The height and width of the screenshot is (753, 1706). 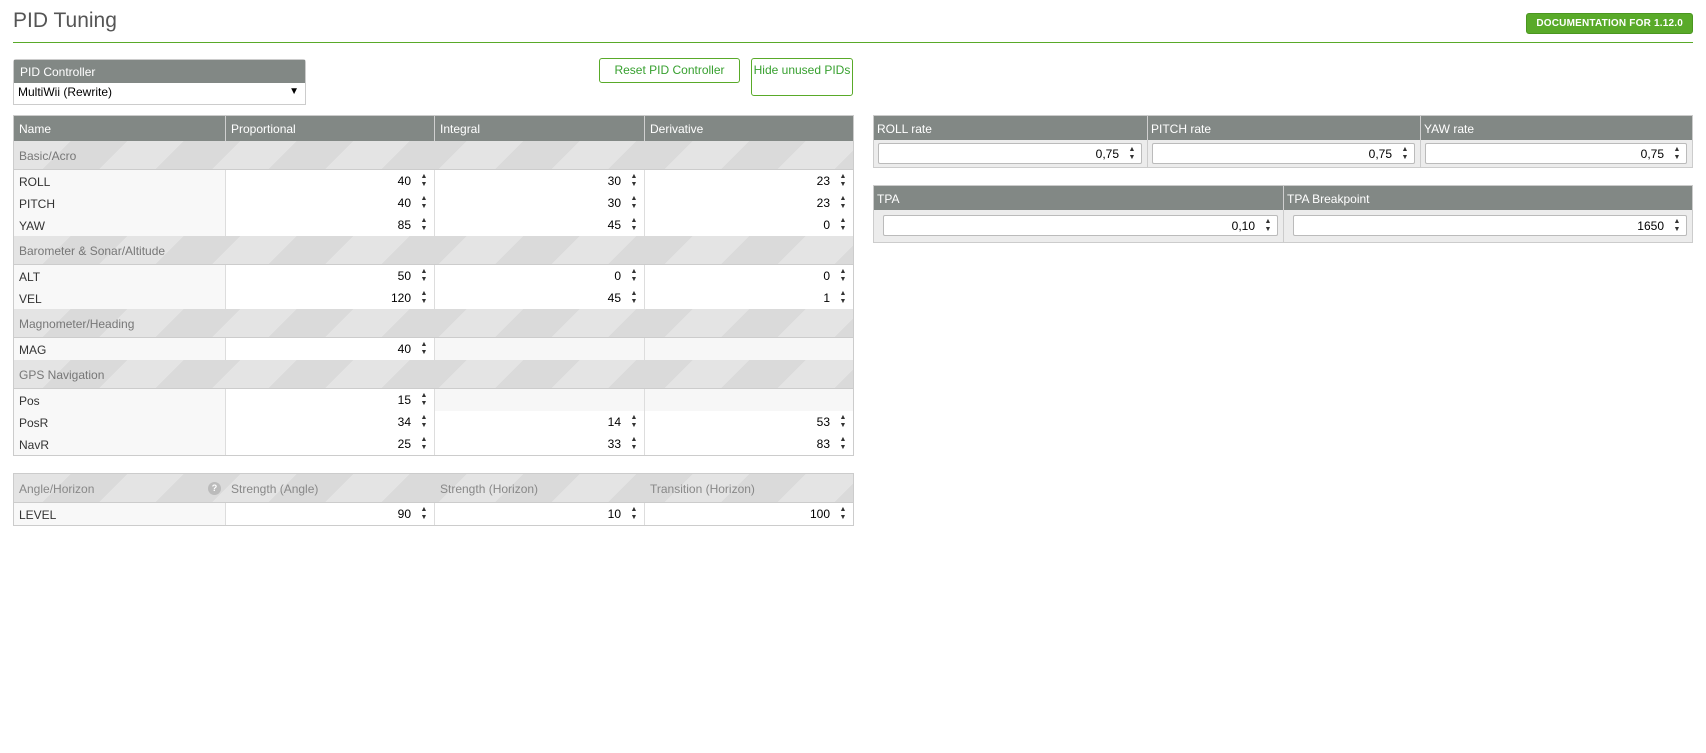 I want to click on integral-input: 14 ▲ ▼, so click(x=540, y=422).